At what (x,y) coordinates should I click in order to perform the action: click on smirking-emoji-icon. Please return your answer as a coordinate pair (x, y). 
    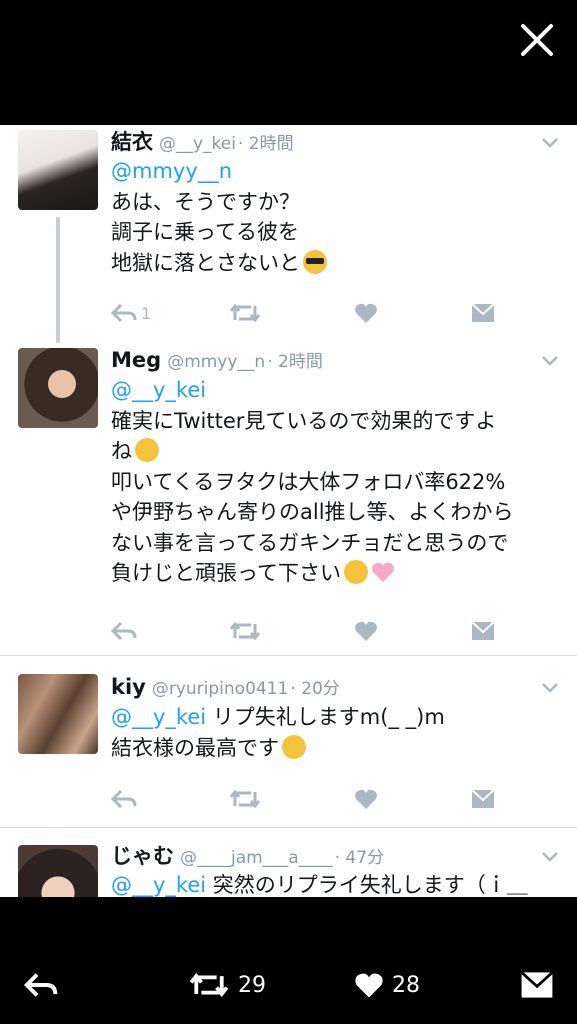
    Looking at the image, I should click on (355, 572).